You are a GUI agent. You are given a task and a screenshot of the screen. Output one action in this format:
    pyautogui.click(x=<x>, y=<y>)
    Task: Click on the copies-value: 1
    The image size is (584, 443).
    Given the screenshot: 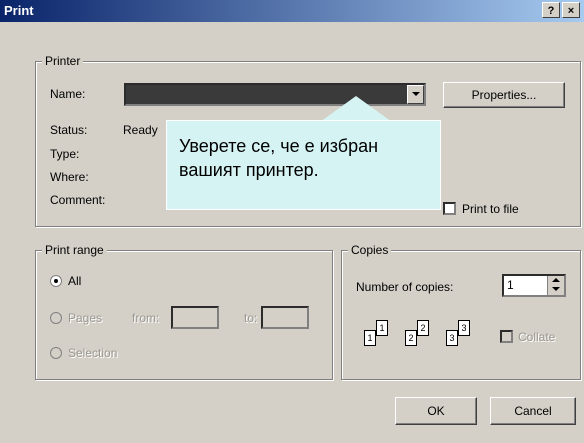 What is the action you would take?
    pyautogui.click(x=510, y=285)
    